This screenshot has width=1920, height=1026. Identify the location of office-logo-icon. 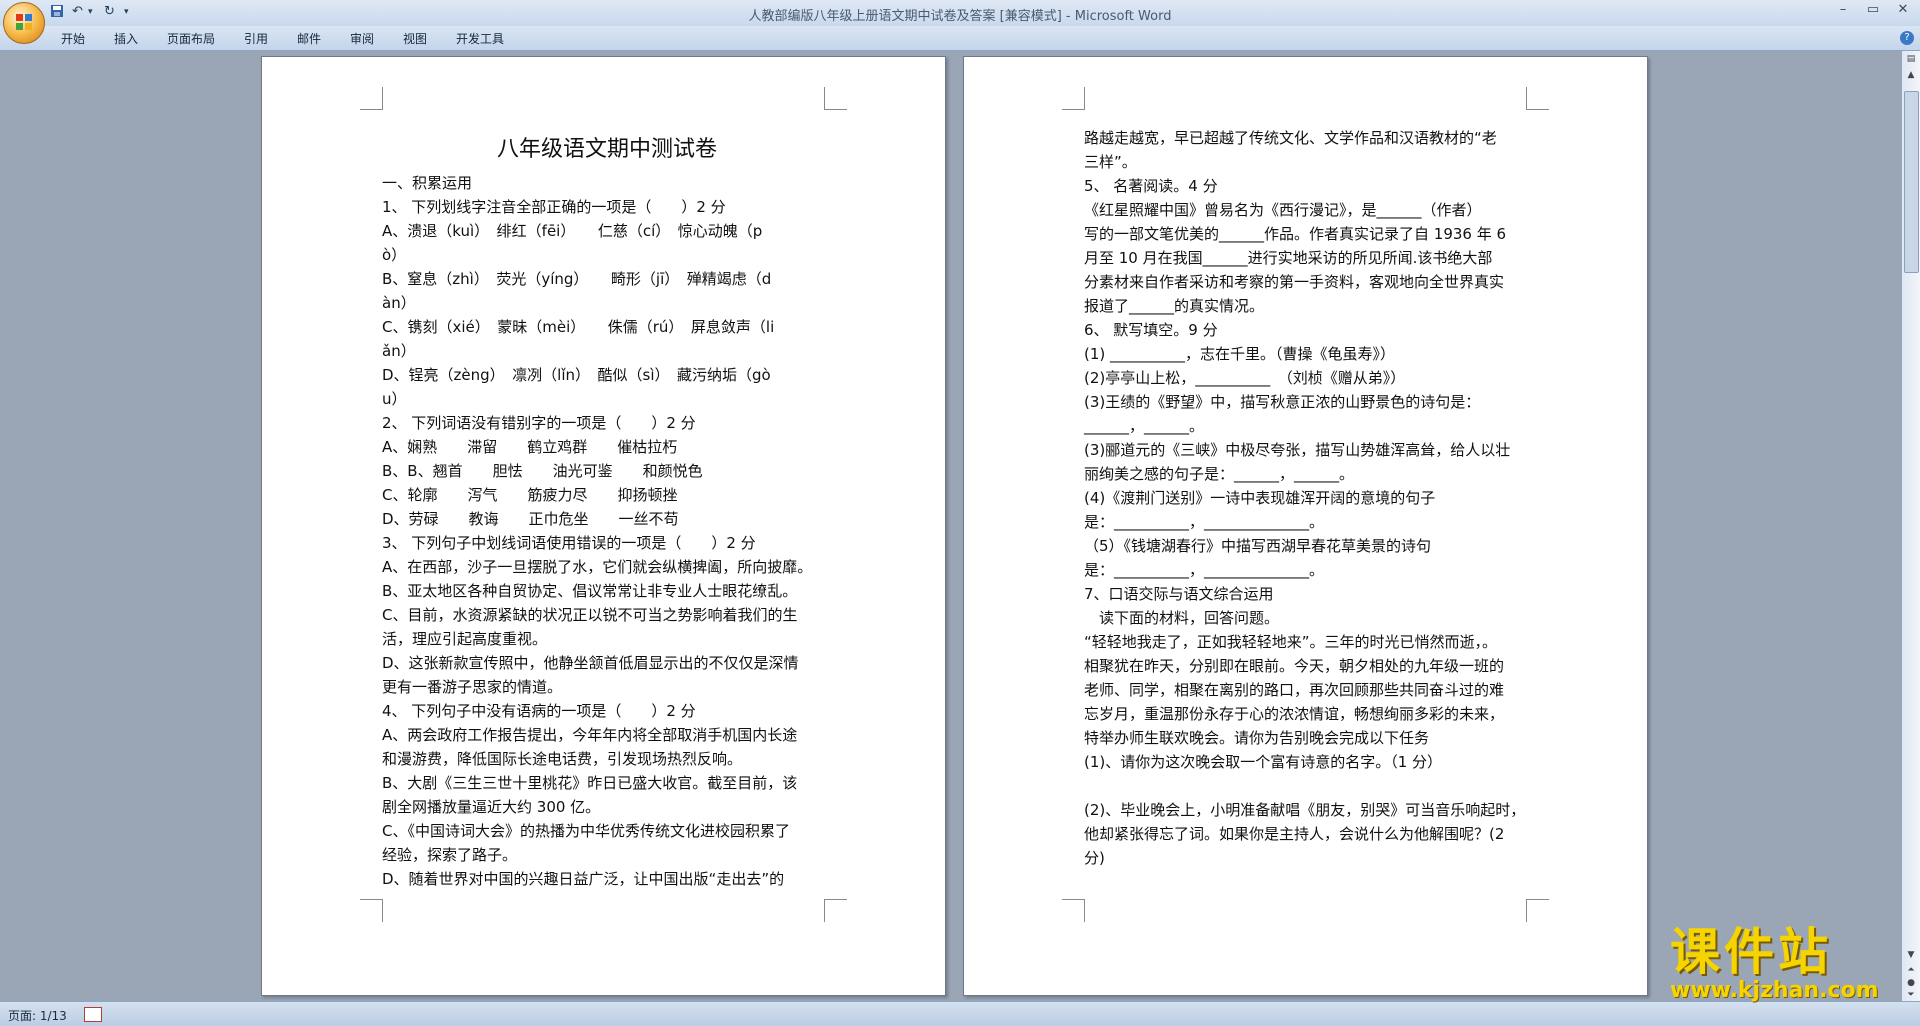
(24, 22).